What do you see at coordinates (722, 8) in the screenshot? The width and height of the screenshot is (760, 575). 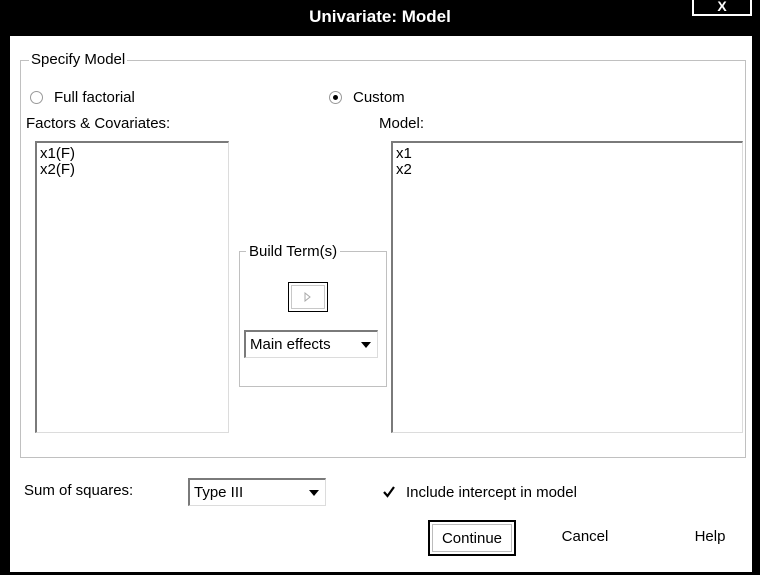 I see `close-button: X` at bounding box center [722, 8].